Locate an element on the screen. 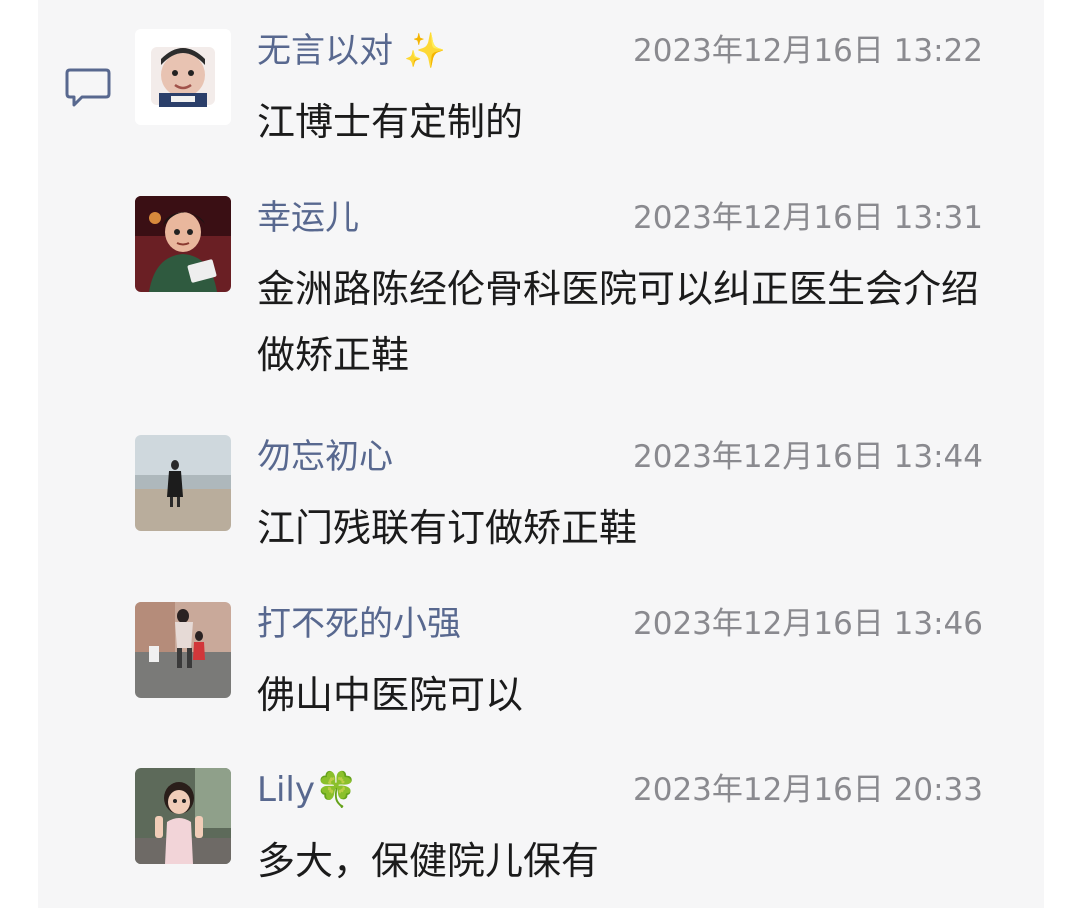  commenter-name-text: Lily is located at coordinates (286, 790).